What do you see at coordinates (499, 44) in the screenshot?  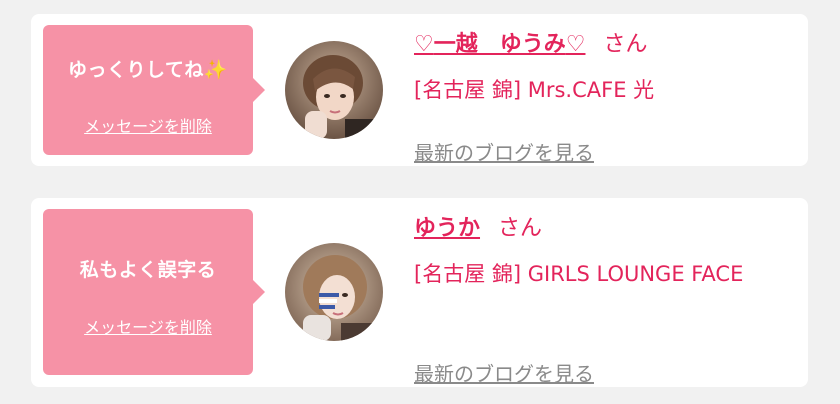 I see `cast-name-link: ♡一越 ゆうみ♡` at bounding box center [499, 44].